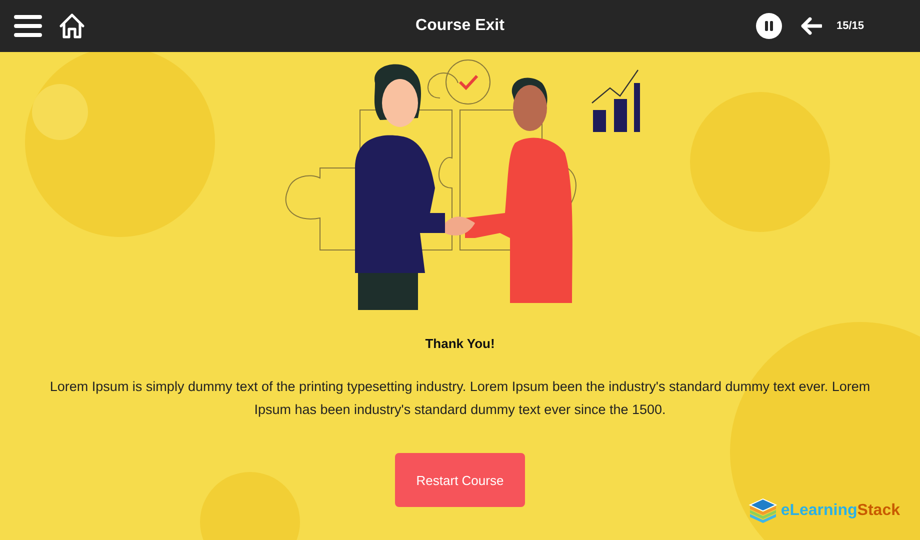  I want to click on logo-text: eLearningStack, so click(840, 511).